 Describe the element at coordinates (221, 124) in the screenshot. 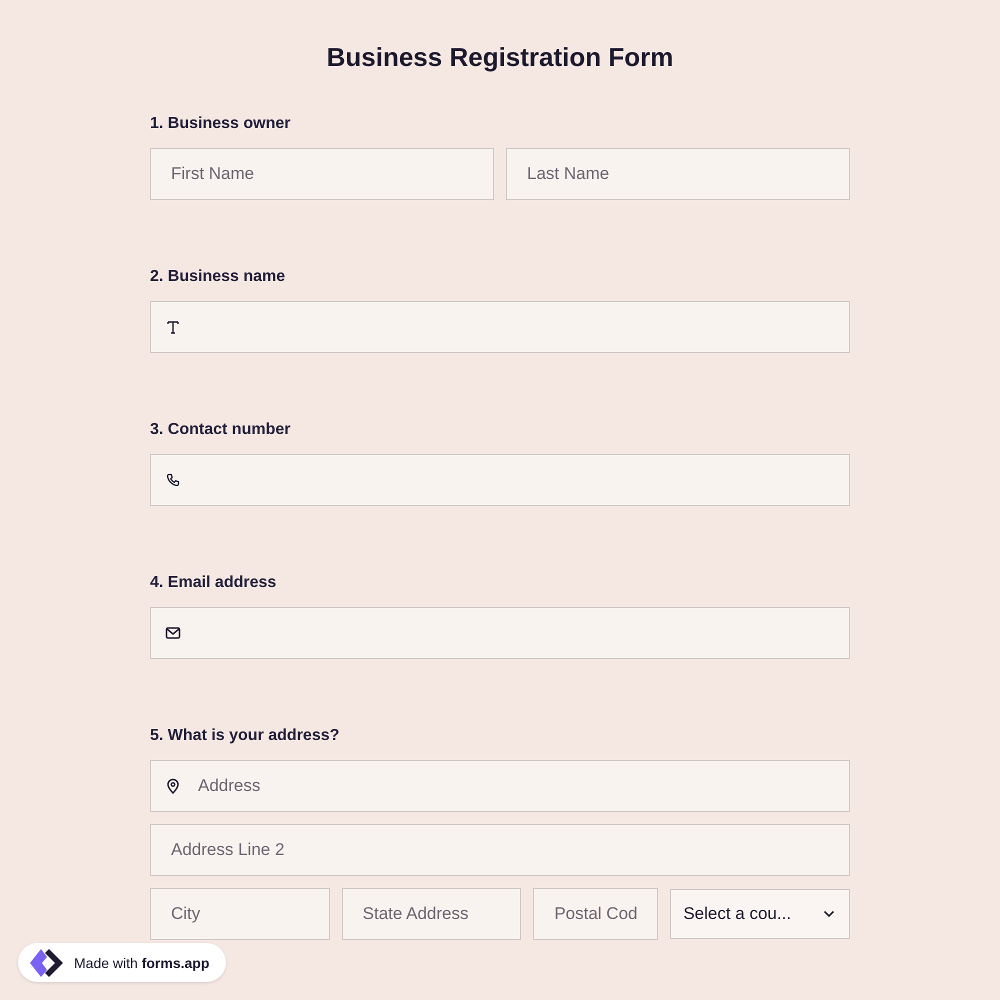

I see `question-label: 1. Business owner` at that location.